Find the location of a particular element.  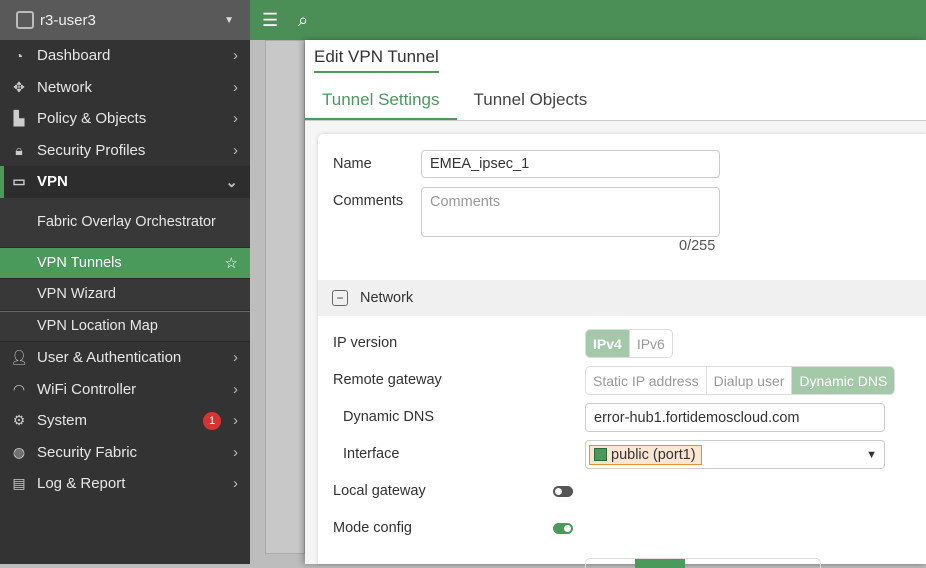

interface-select: public (port1) ▼ is located at coordinates (735, 454).